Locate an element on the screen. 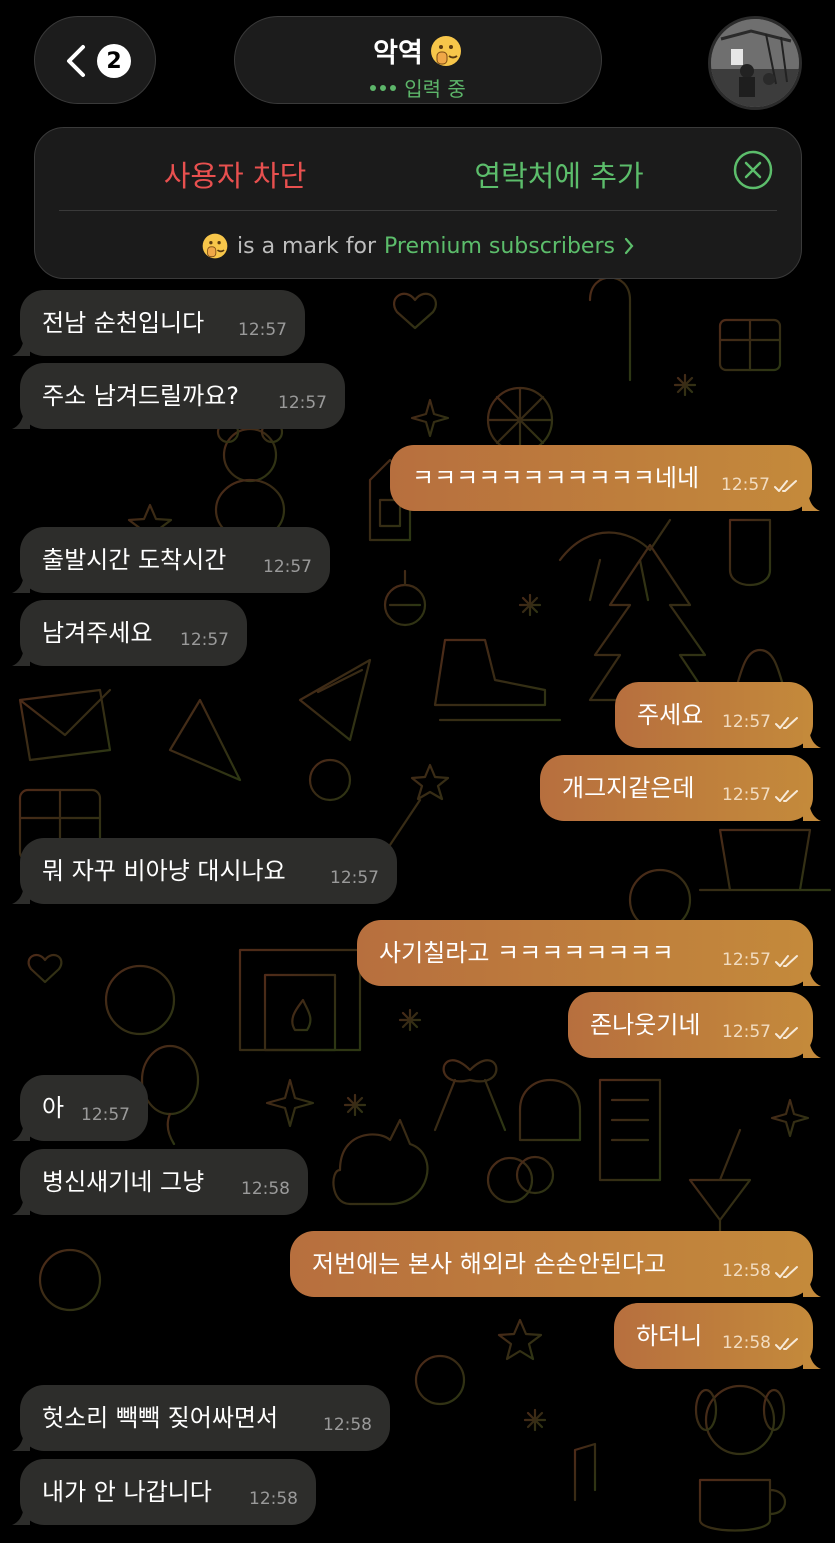 This screenshot has width=835, height=1543. avatar is located at coordinates (755, 63).